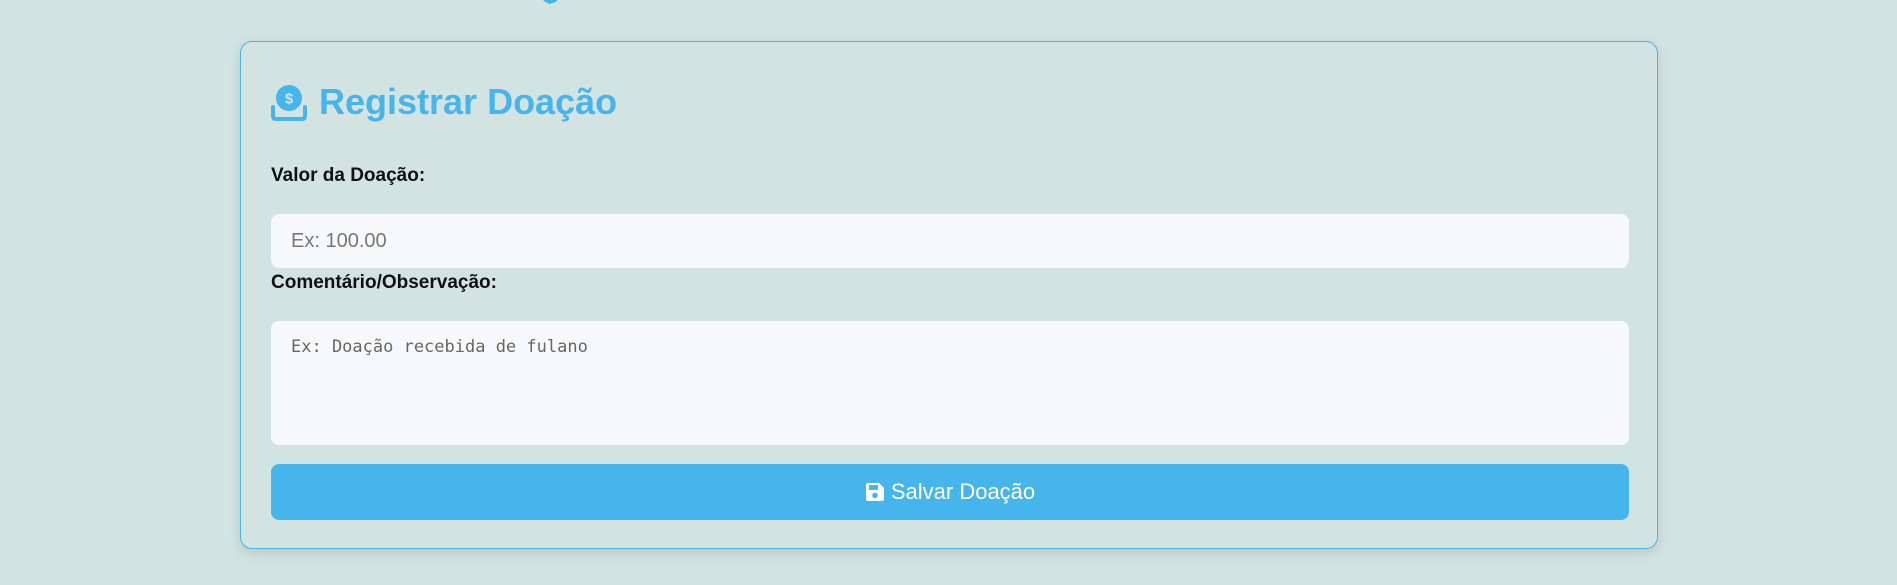 This screenshot has height=585, width=1897. I want to click on hand-holding-dollar-icon: $, so click(289, 103).